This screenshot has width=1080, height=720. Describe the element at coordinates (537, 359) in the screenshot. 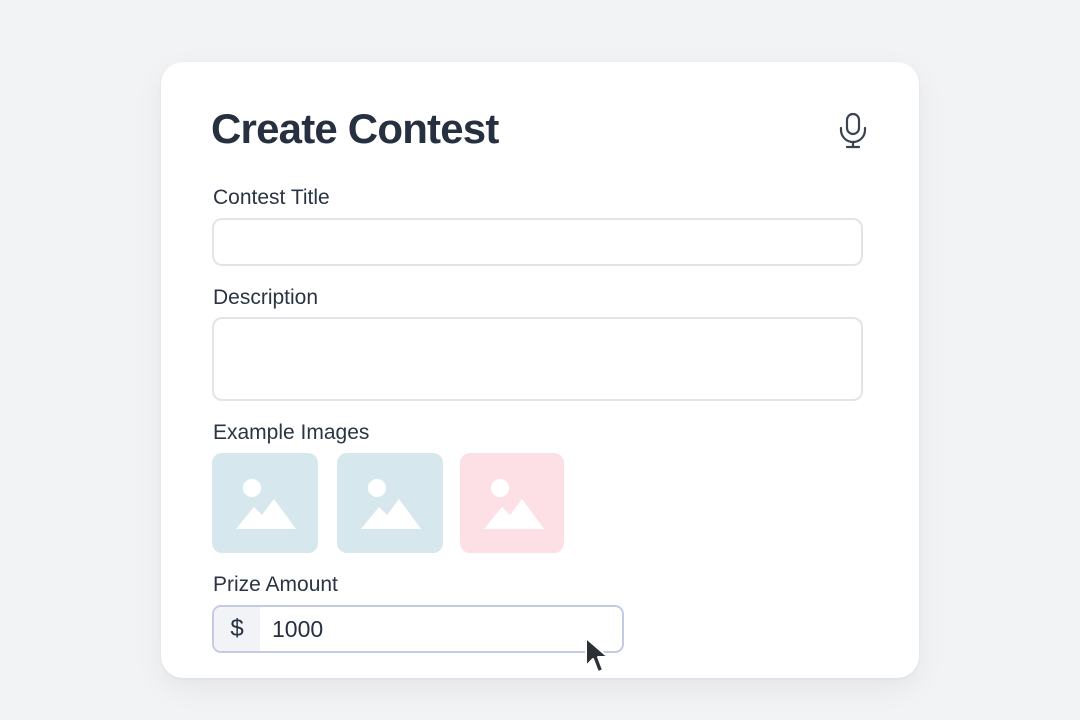

I see `description-textarea` at that location.